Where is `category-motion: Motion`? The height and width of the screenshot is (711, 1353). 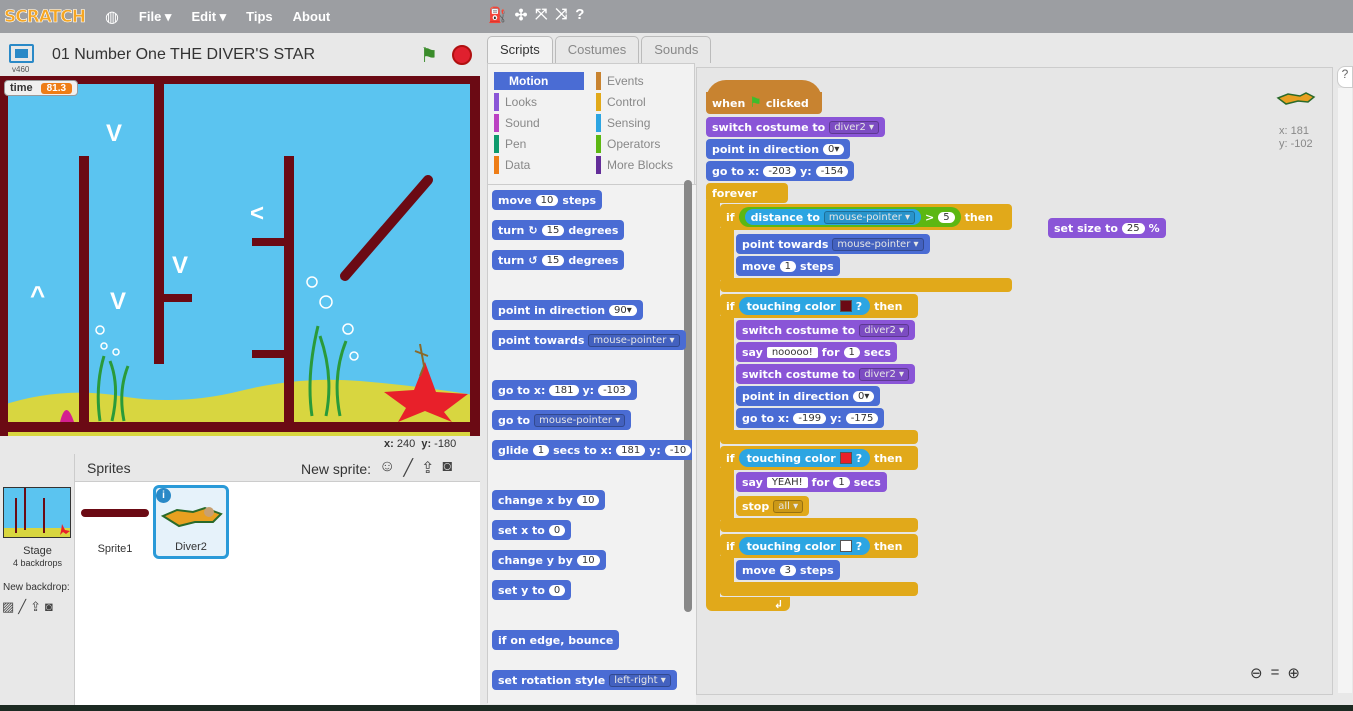 category-motion: Motion is located at coordinates (539, 81).